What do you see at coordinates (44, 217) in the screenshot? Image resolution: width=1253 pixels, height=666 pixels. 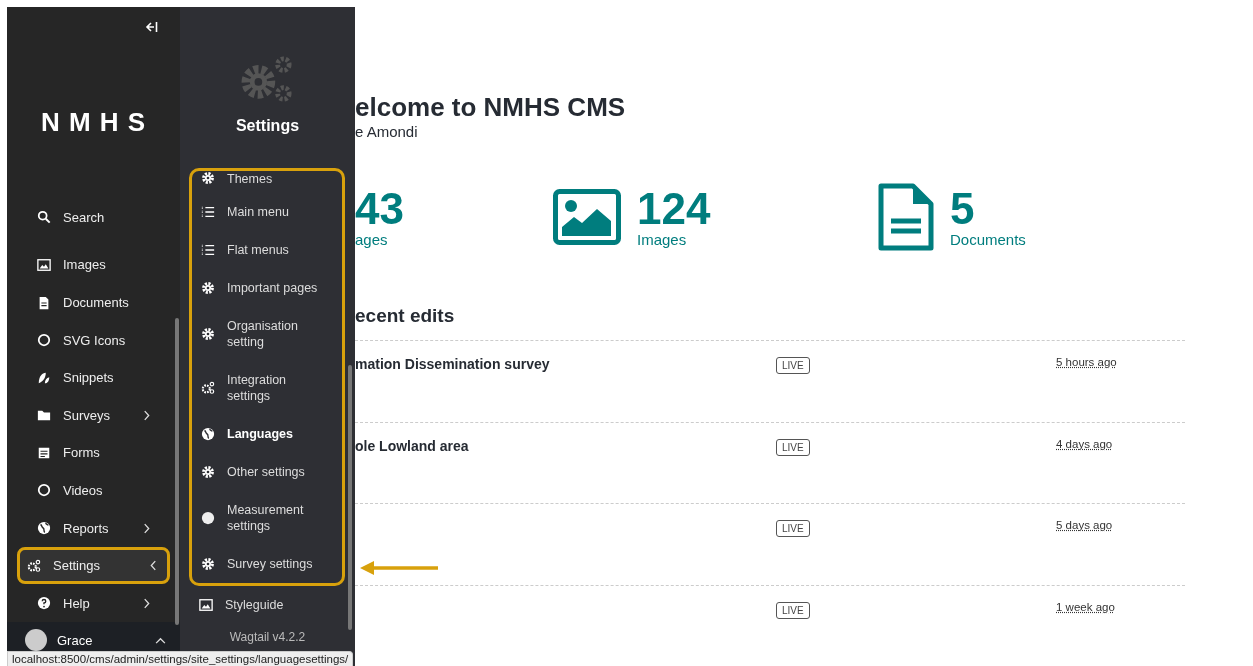 I see `search-icon` at bounding box center [44, 217].